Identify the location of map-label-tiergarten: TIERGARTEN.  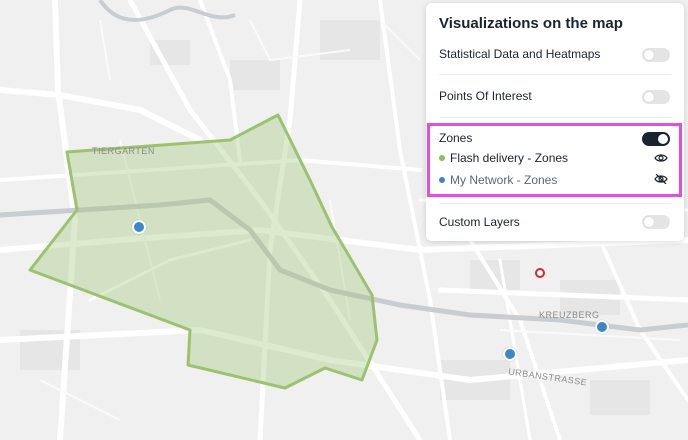
(123, 151).